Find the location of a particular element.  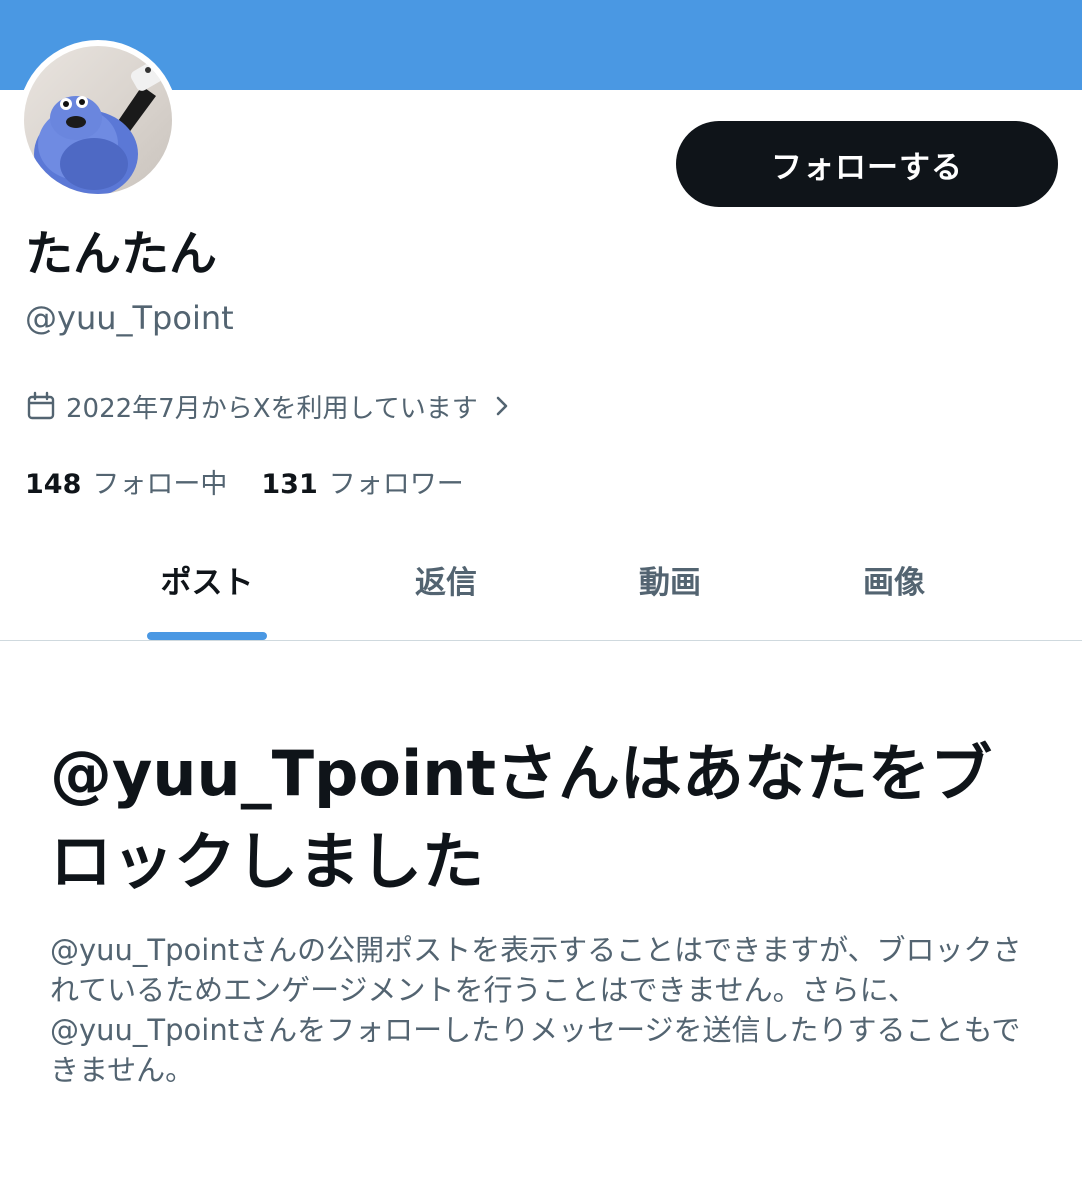

following-label: フォロー中 is located at coordinates (160, 484).